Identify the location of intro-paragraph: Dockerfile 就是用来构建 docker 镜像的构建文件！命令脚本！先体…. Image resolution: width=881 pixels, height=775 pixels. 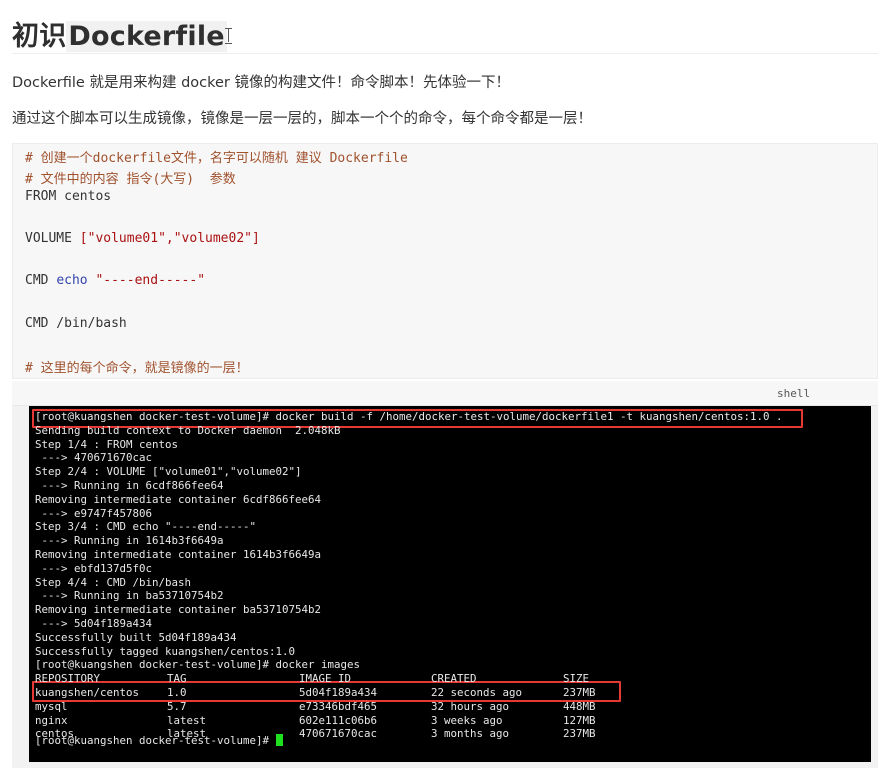
(261, 83).